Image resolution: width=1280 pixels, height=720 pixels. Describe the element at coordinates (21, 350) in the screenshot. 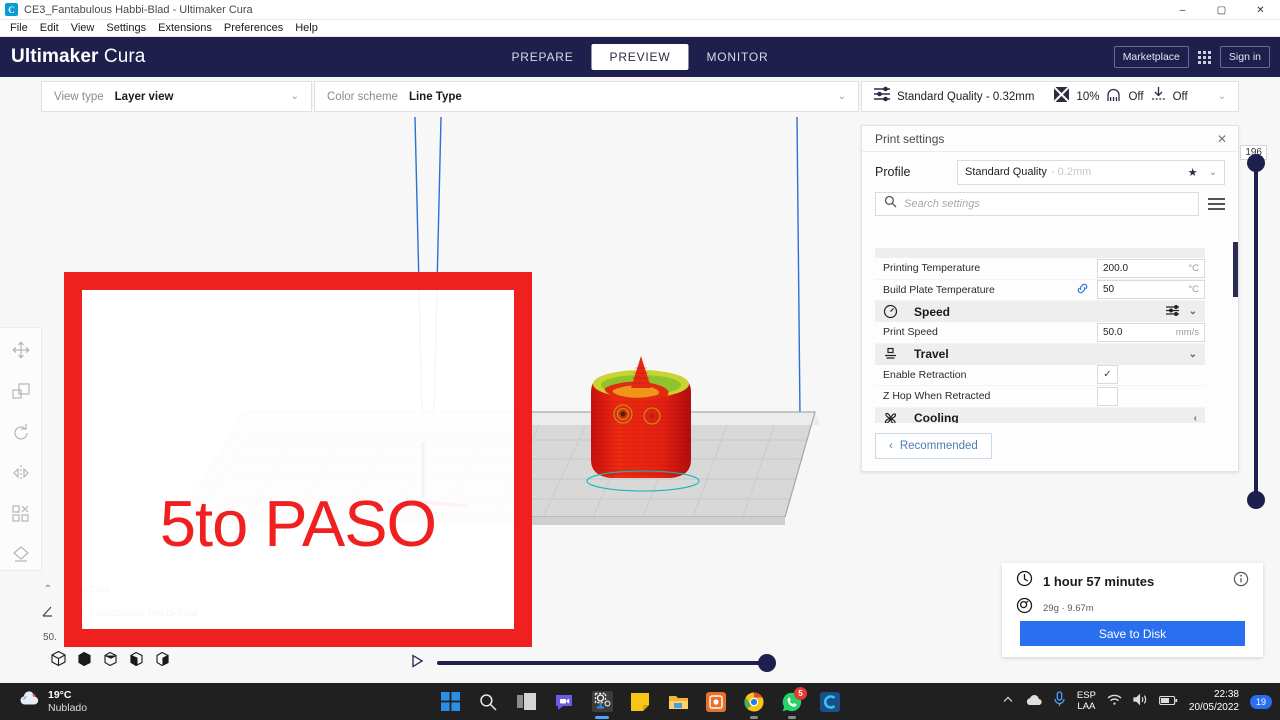

I see `move-tool-icon` at that location.